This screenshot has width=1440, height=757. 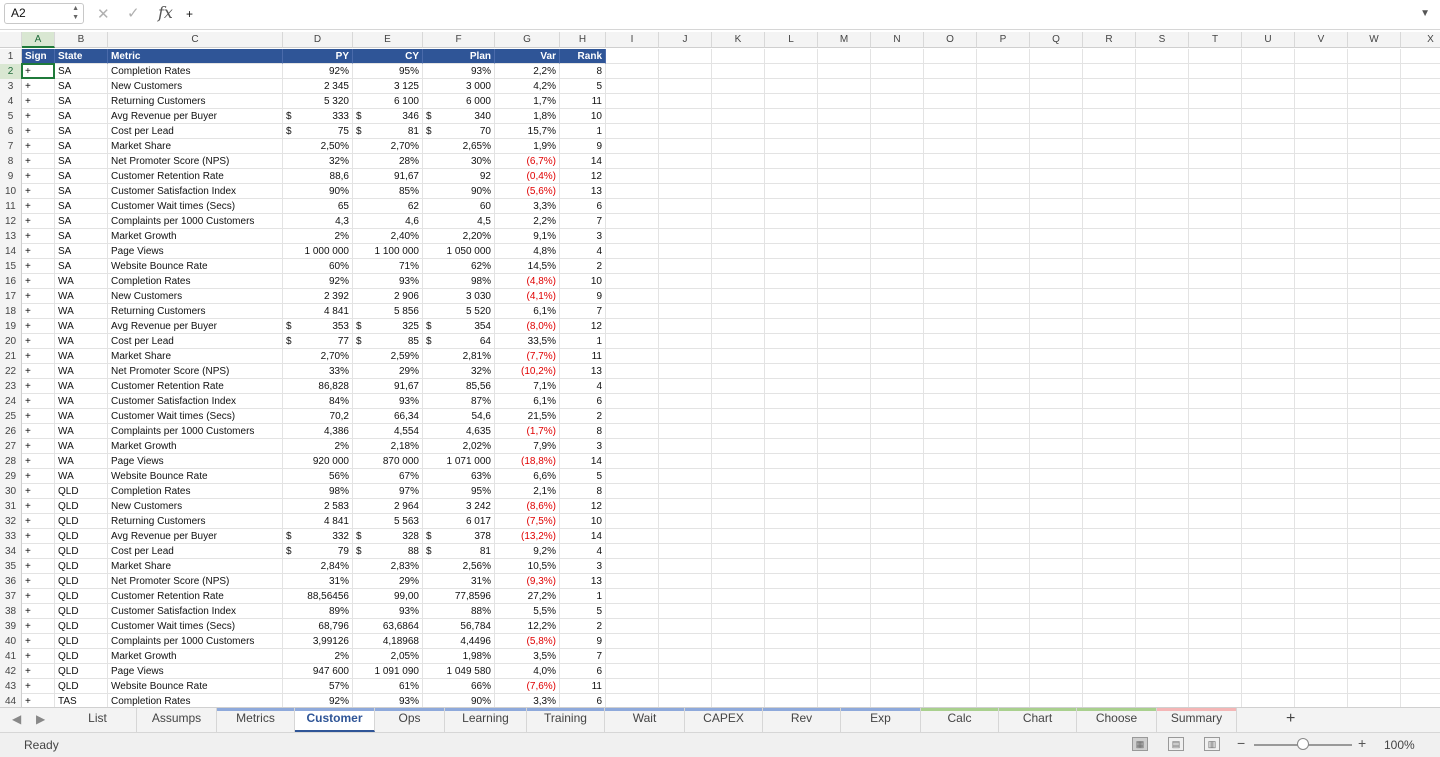 I want to click on cell-py: 2%, so click(x=318, y=446).